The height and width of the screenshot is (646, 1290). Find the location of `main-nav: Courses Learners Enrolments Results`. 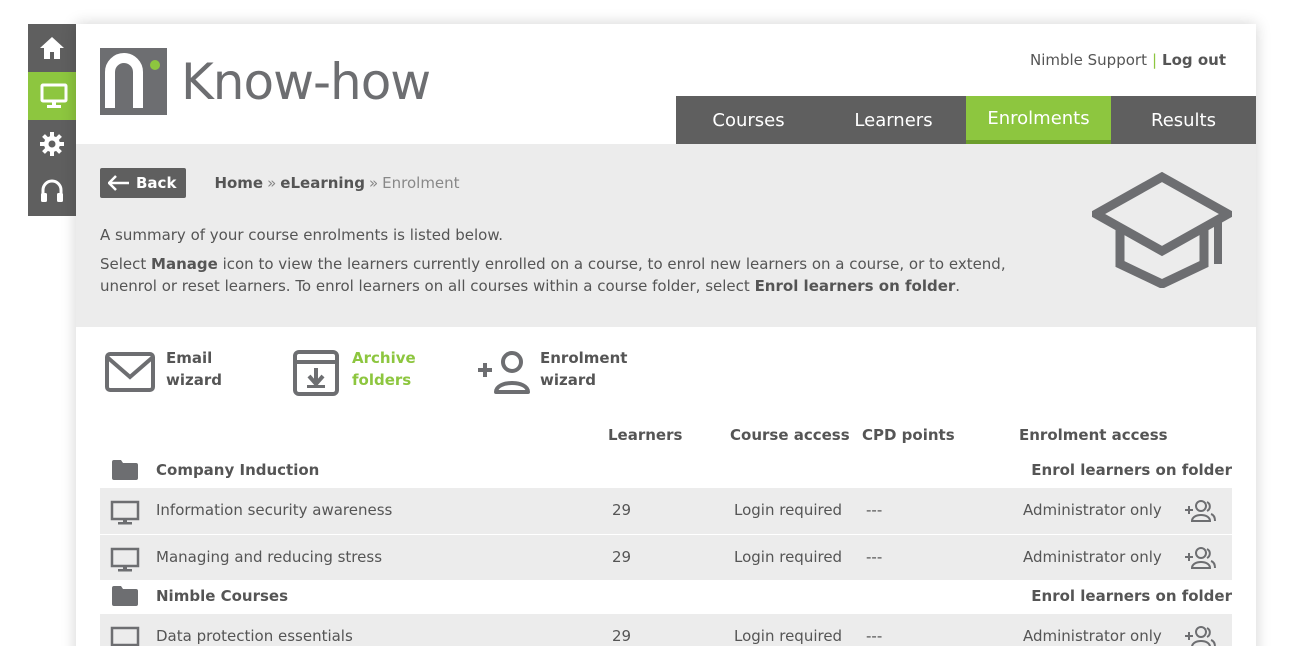

main-nav: Courses Learners Enrolments Results is located at coordinates (966, 120).